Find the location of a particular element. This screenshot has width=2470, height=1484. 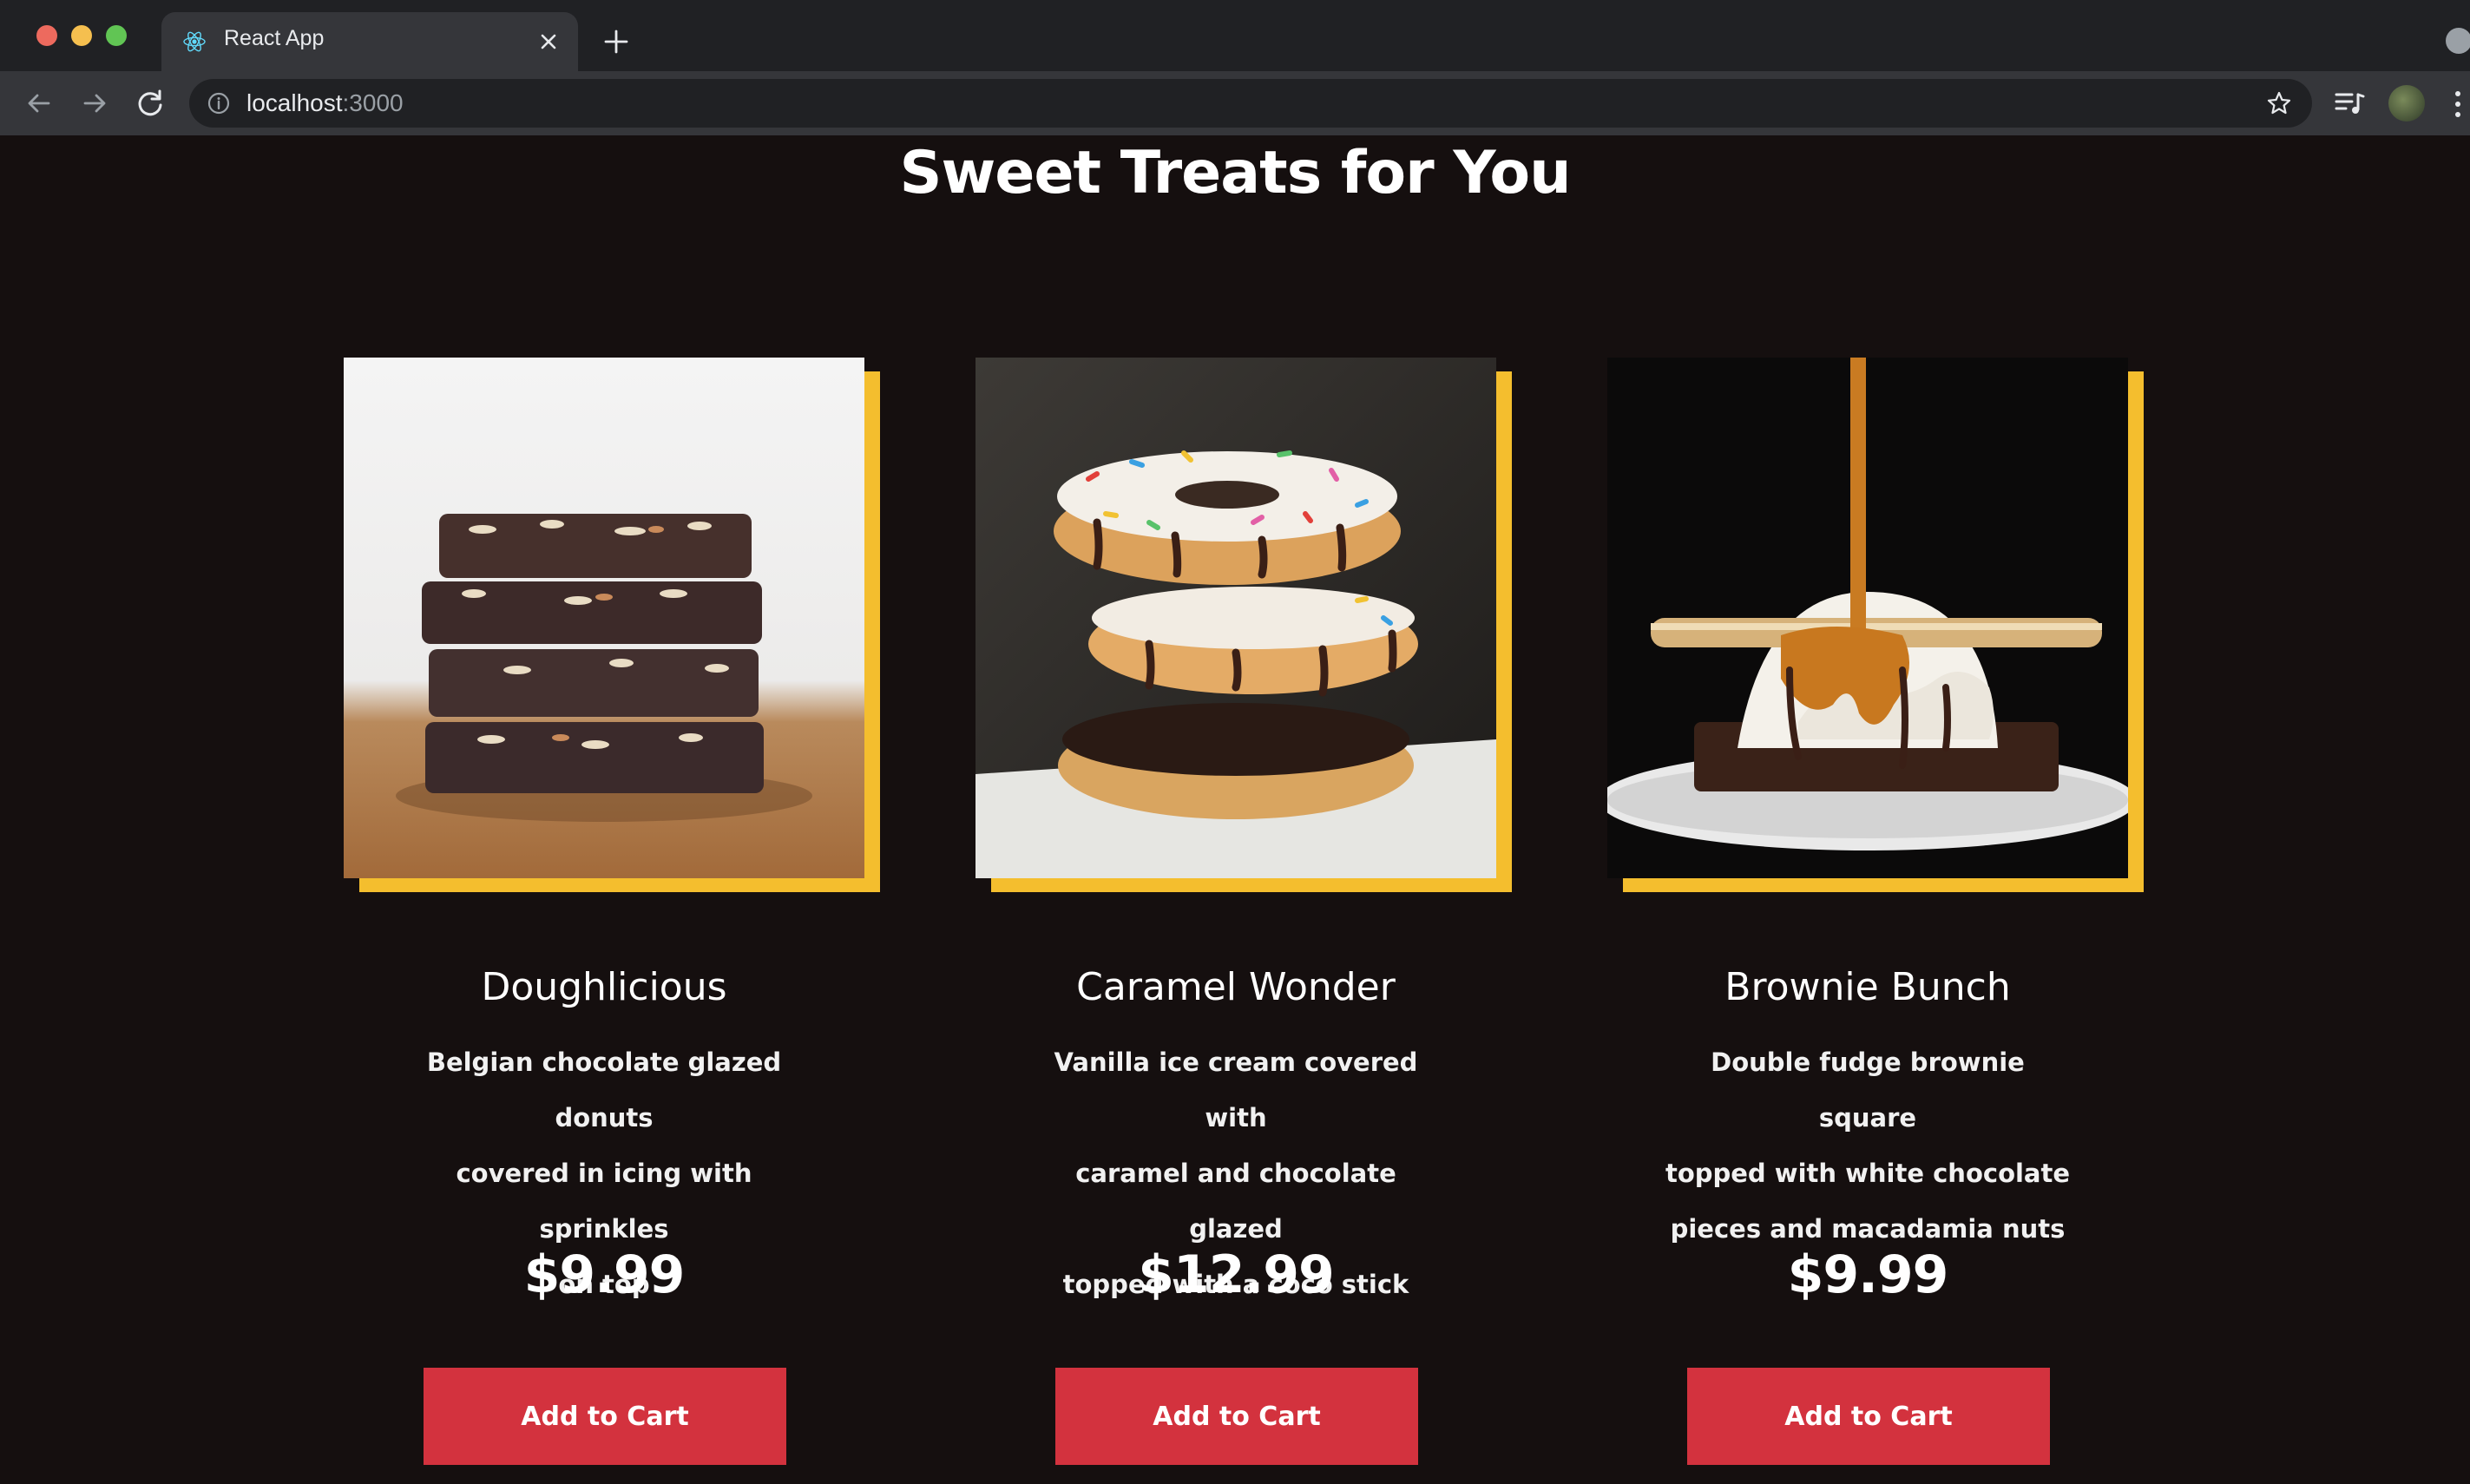

react-logo-icon is located at coordinates (194, 41).